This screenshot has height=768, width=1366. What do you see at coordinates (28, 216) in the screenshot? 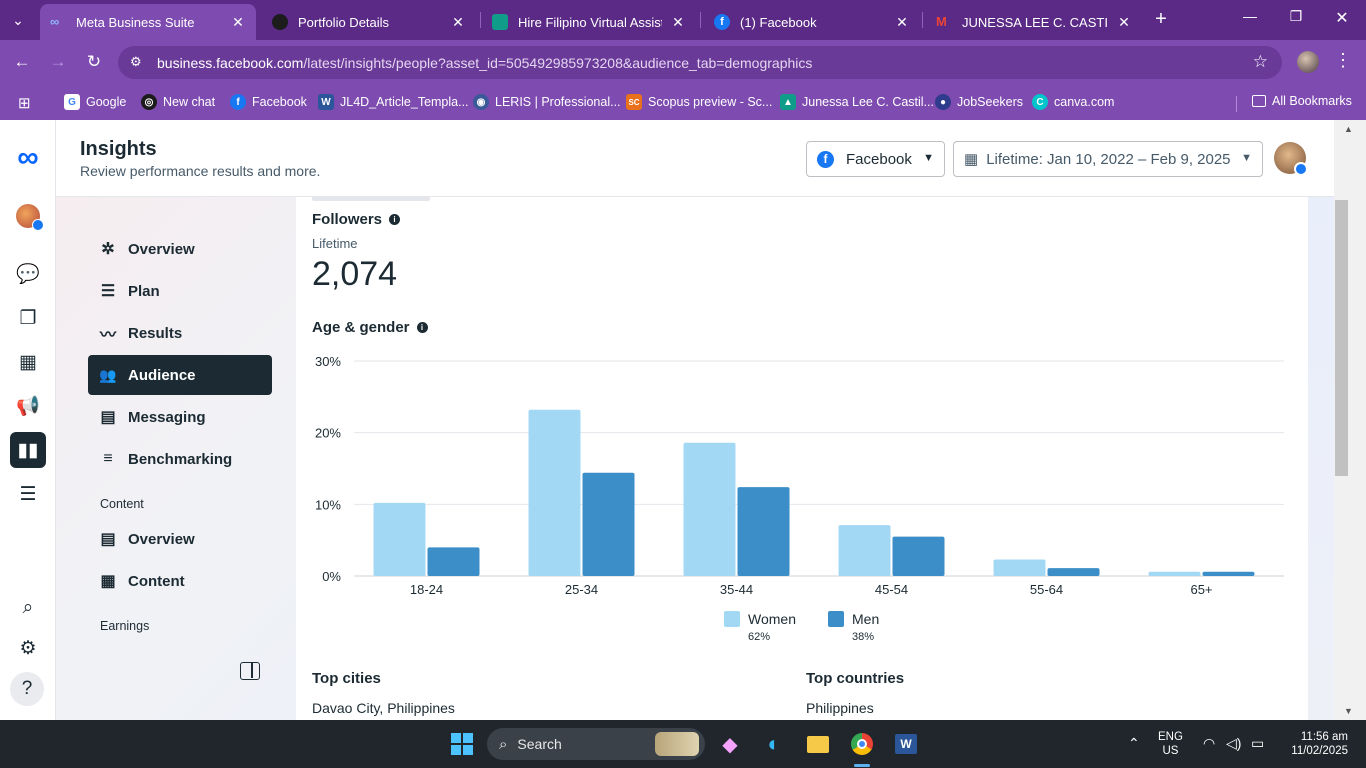
I see `page-avatar` at bounding box center [28, 216].